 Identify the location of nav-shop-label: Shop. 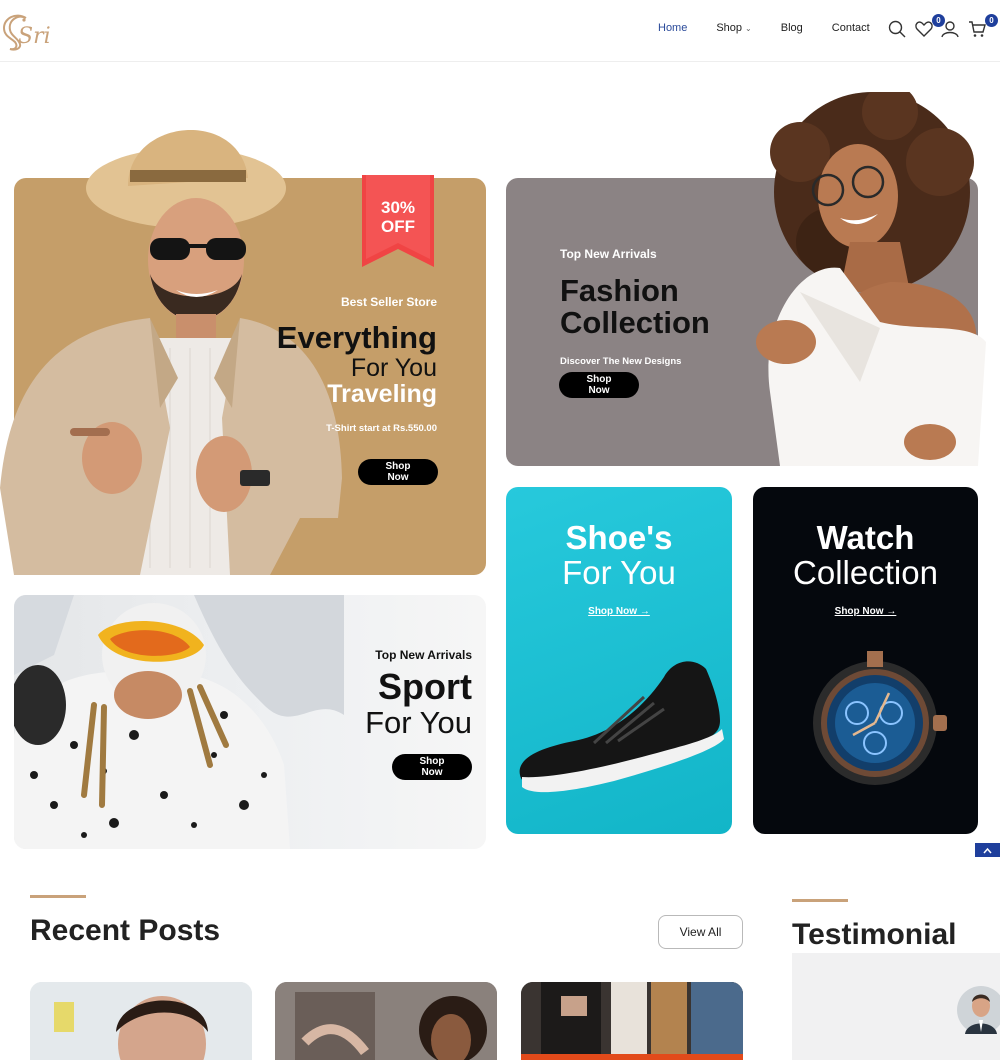
(729, 28).